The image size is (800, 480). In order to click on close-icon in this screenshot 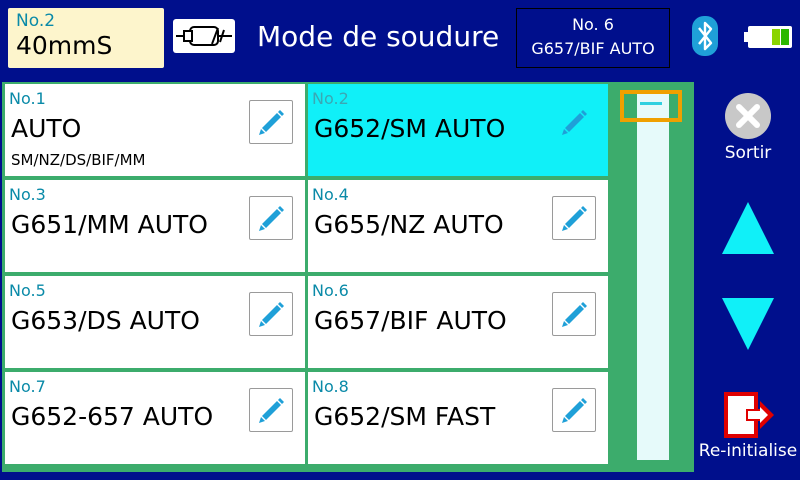, I will do `click(748, 116)`.